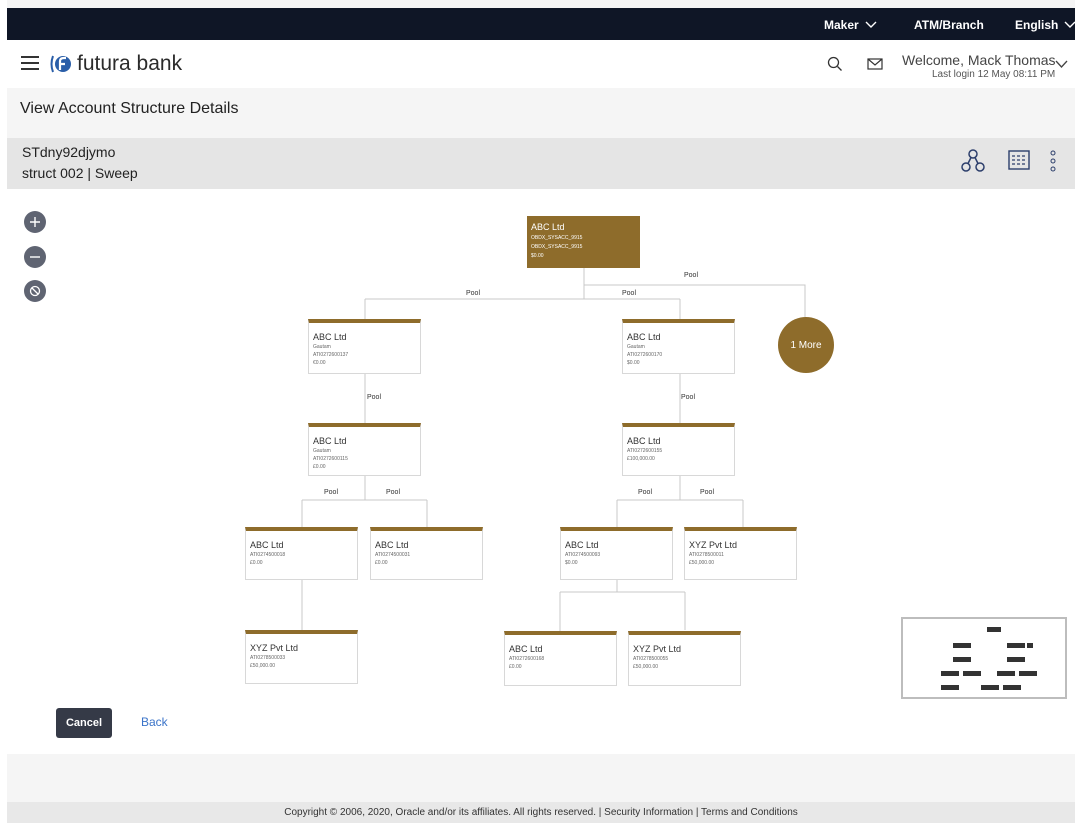  I want to click on brand-mark-icon, so click(60, 64).